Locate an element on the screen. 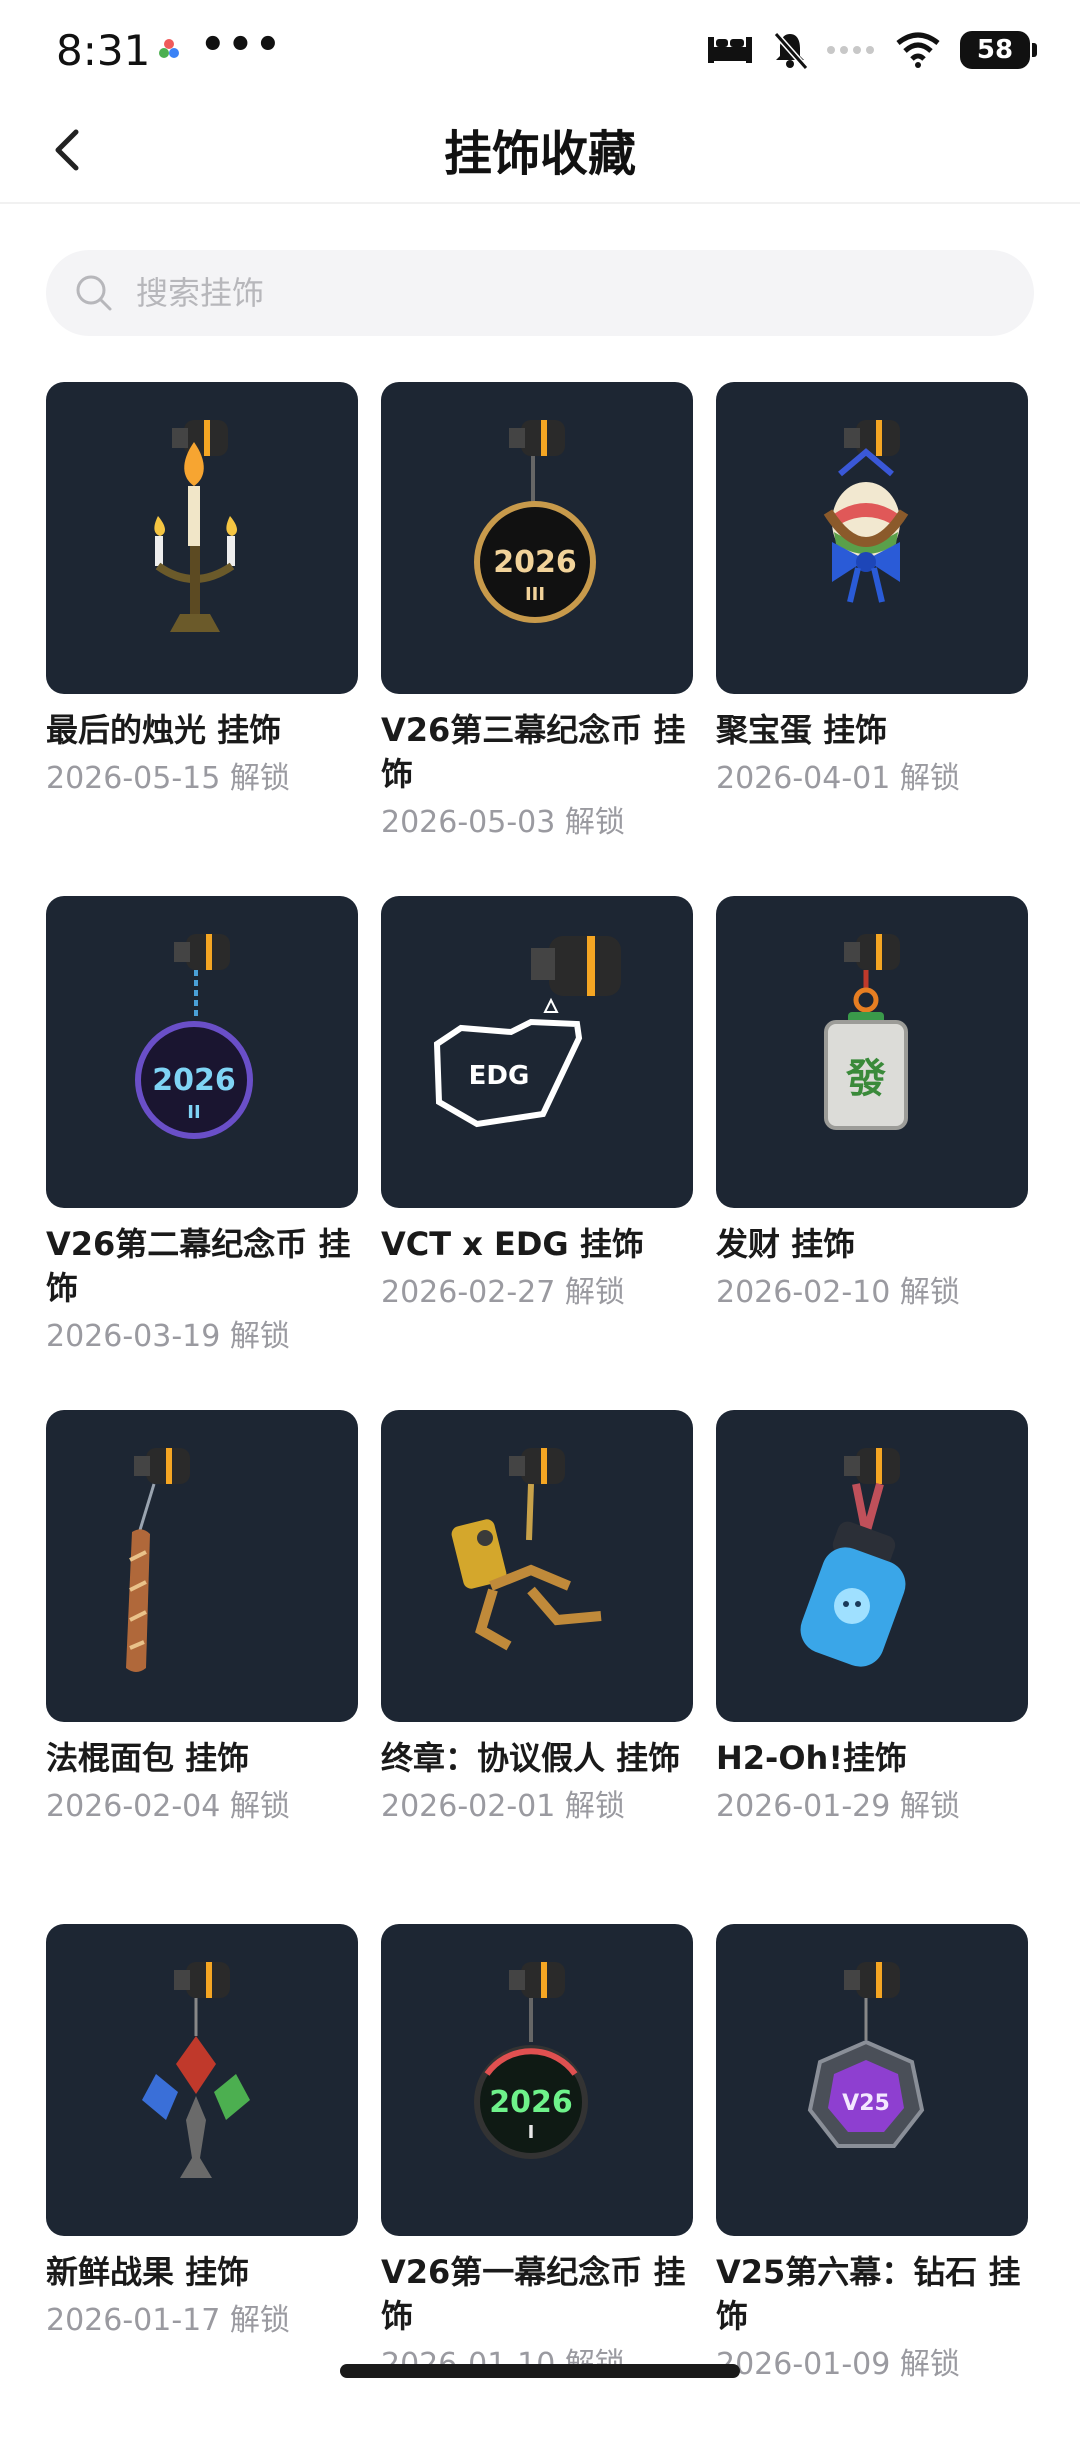 Image resolution: width=1080 pixels, height=2438 pixels. charm-name: 最后的烛光 挂饰 is located at coordinates (164, 730).